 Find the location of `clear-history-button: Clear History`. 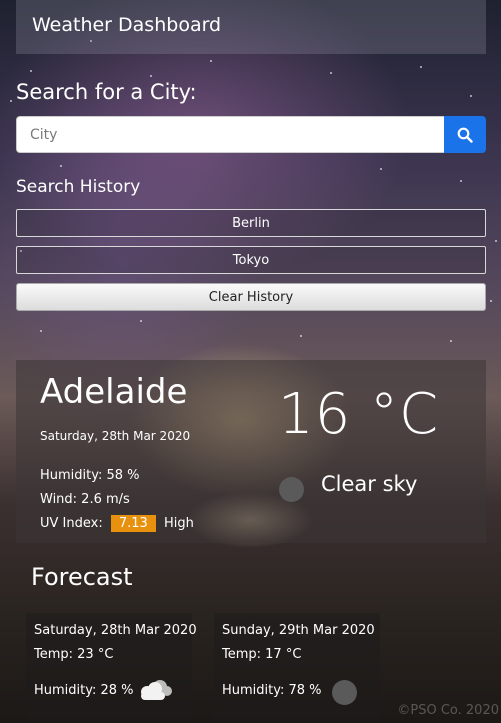

clear-history-button: Clear History is located at coordinates (251, 297).